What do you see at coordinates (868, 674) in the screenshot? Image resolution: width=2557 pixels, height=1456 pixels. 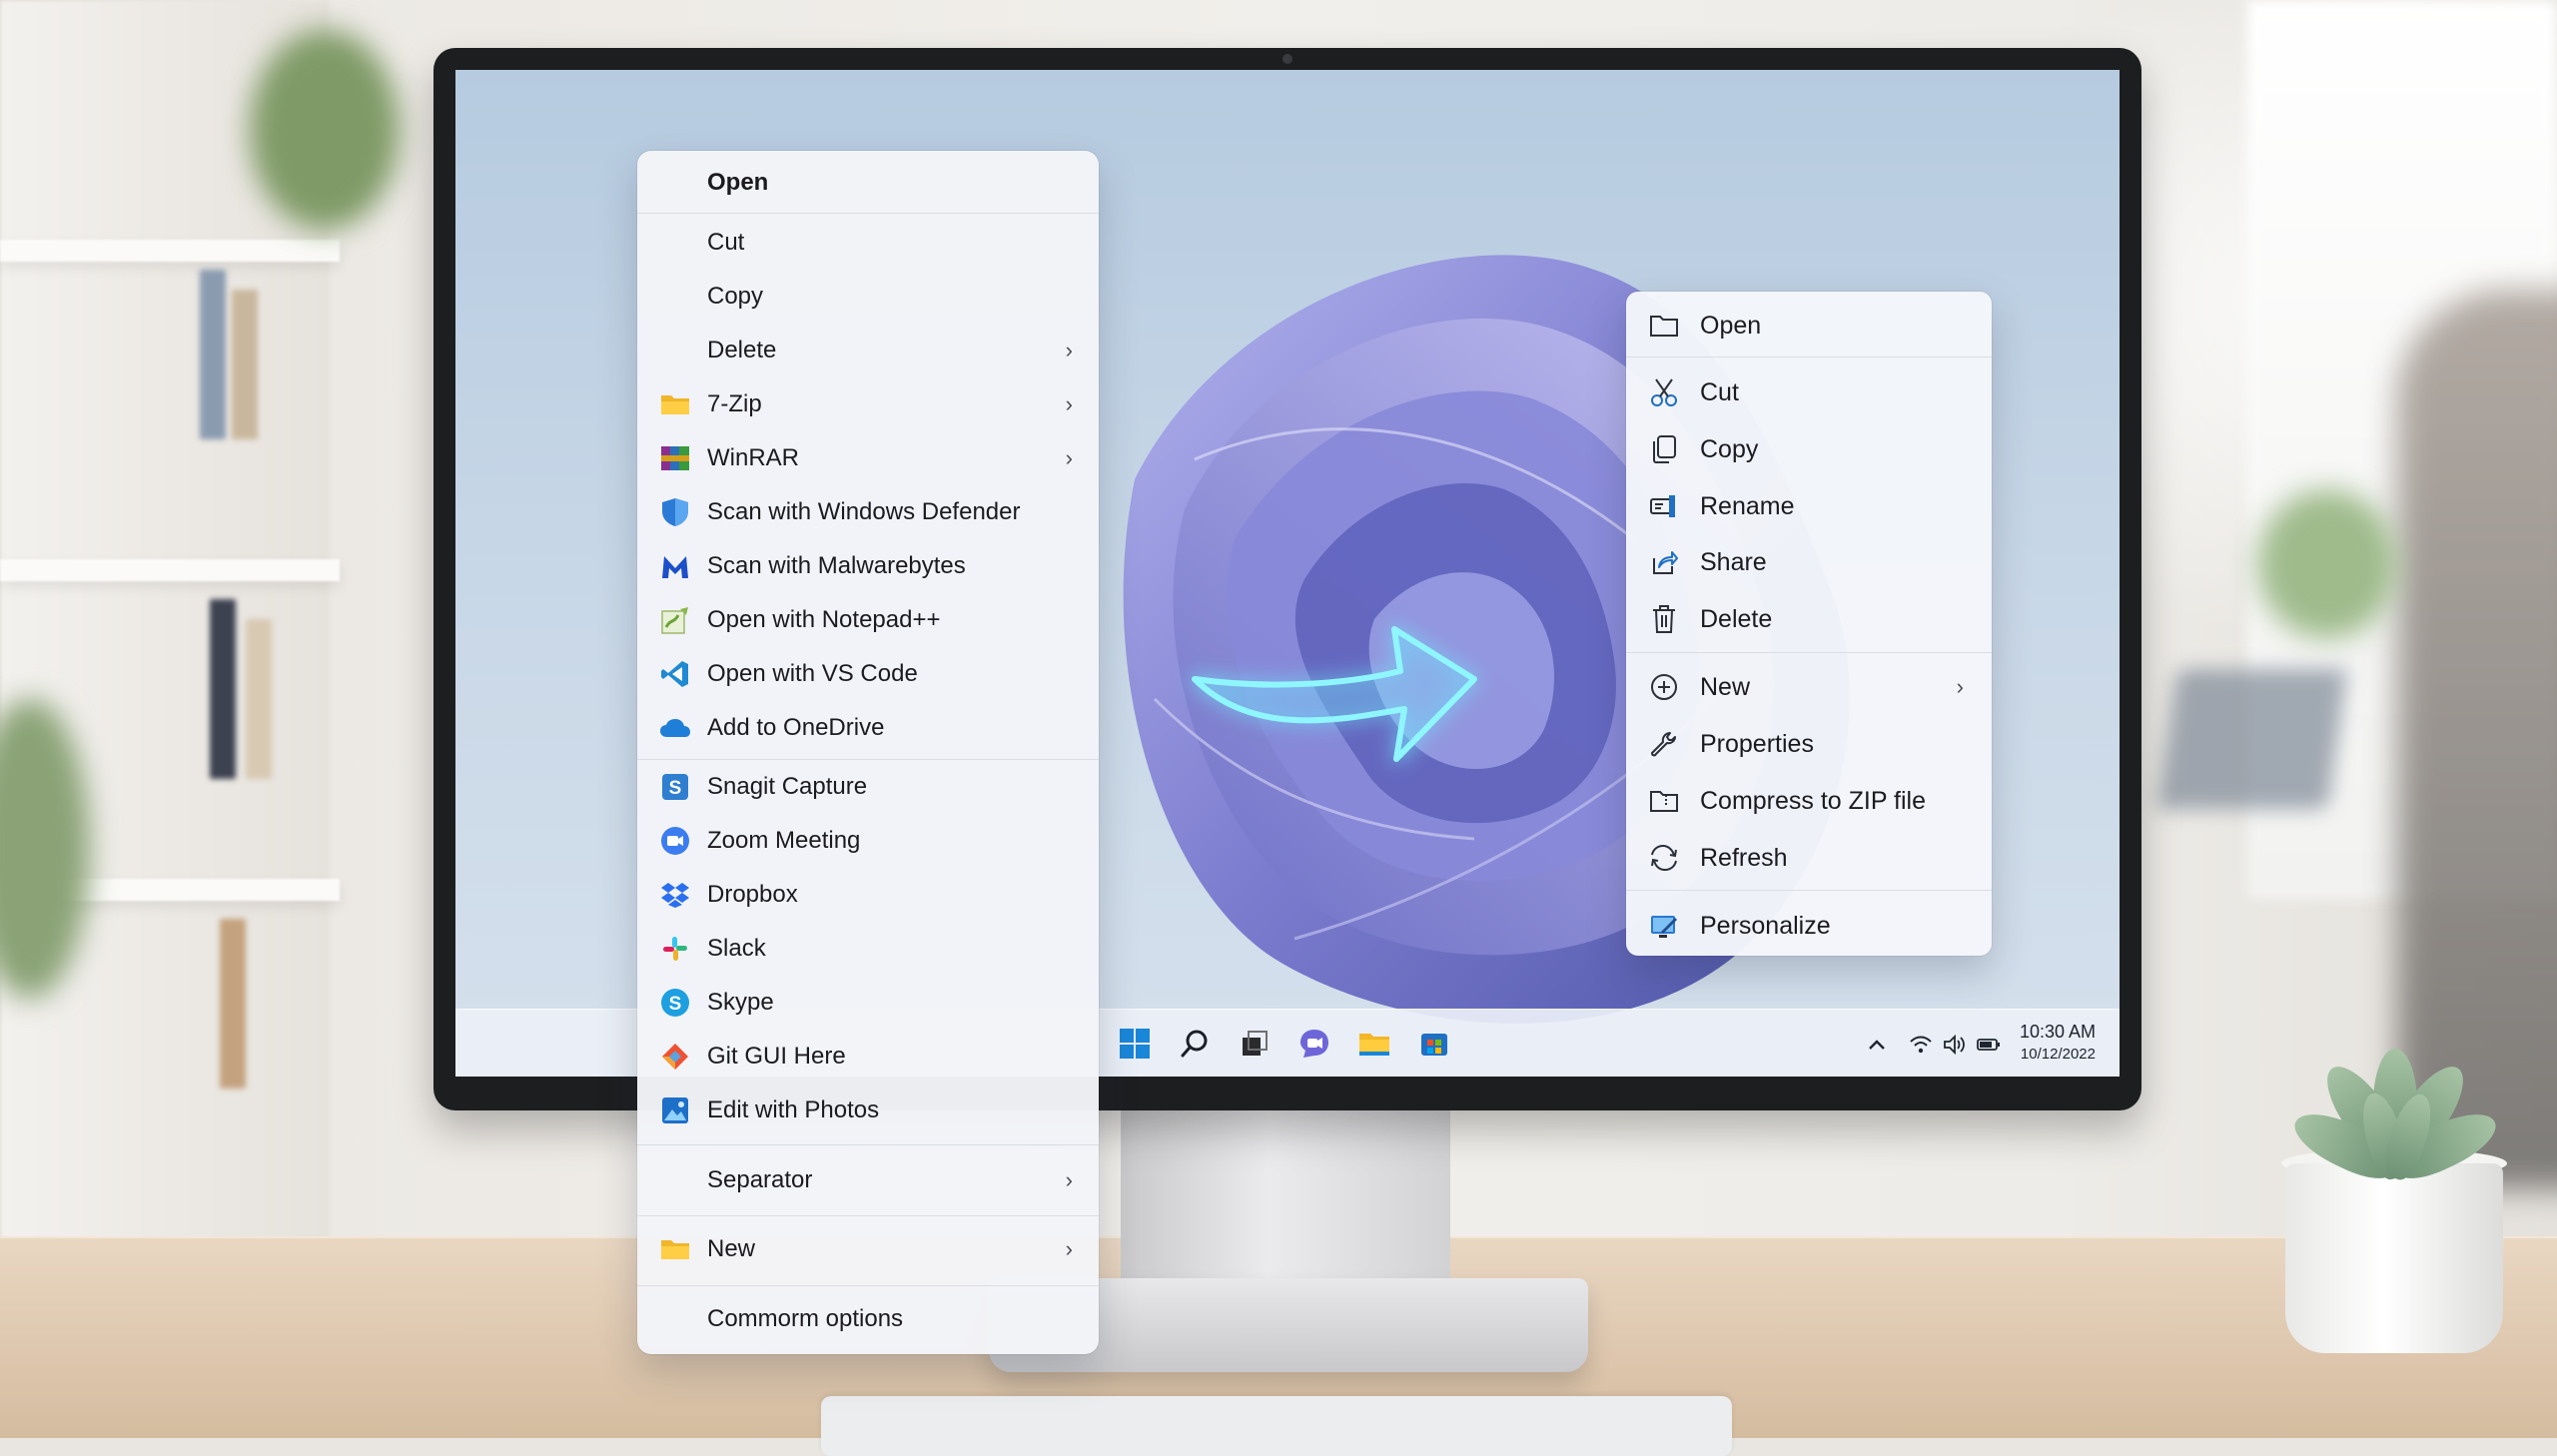 I see `menu-item-vscode: Open with VS Code` at bounding box center [868, 674].